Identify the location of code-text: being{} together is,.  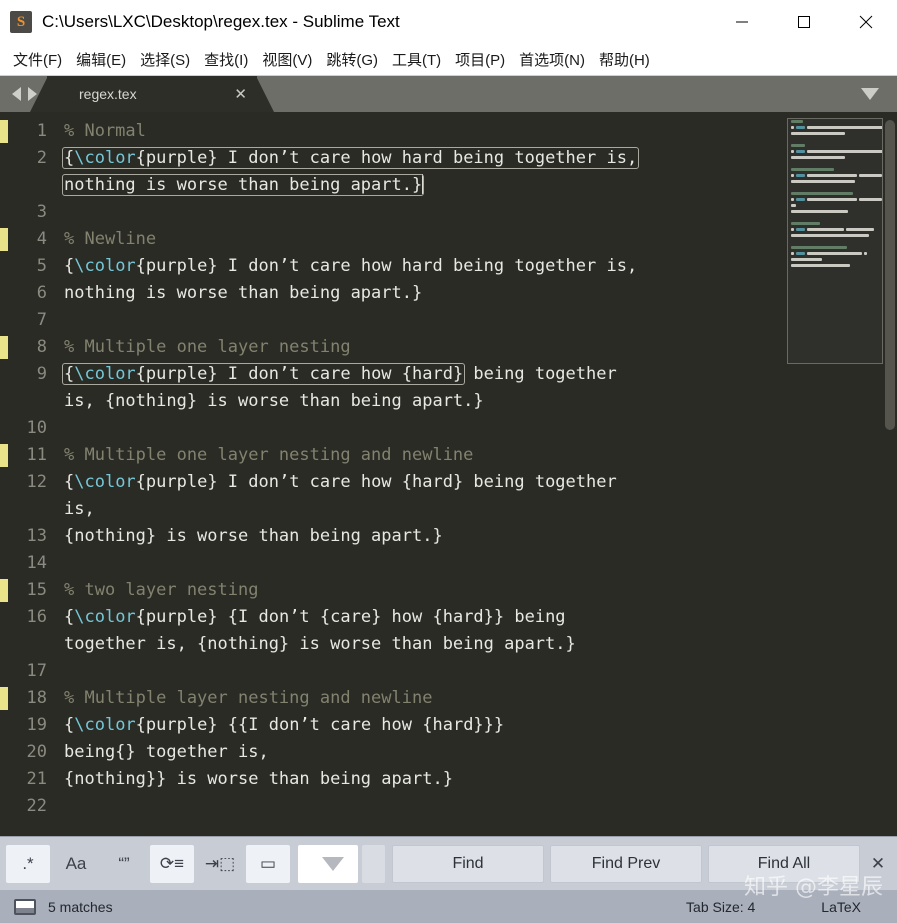
(166, 752).